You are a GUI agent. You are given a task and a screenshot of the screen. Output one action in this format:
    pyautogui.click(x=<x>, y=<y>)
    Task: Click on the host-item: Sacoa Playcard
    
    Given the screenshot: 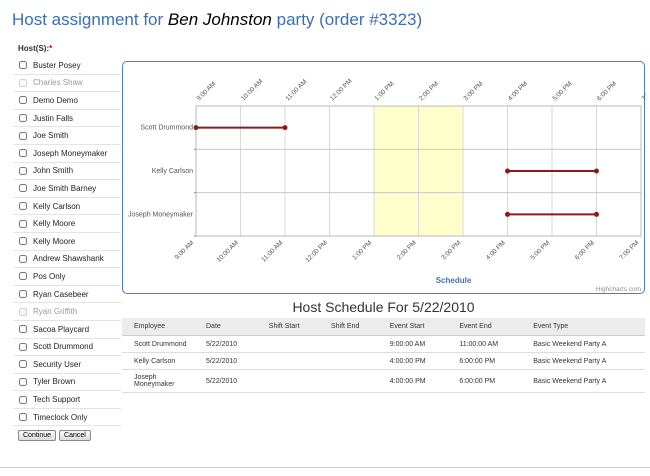 What is the action you would take?
    pyautogui.click(x=67, y=330)
    